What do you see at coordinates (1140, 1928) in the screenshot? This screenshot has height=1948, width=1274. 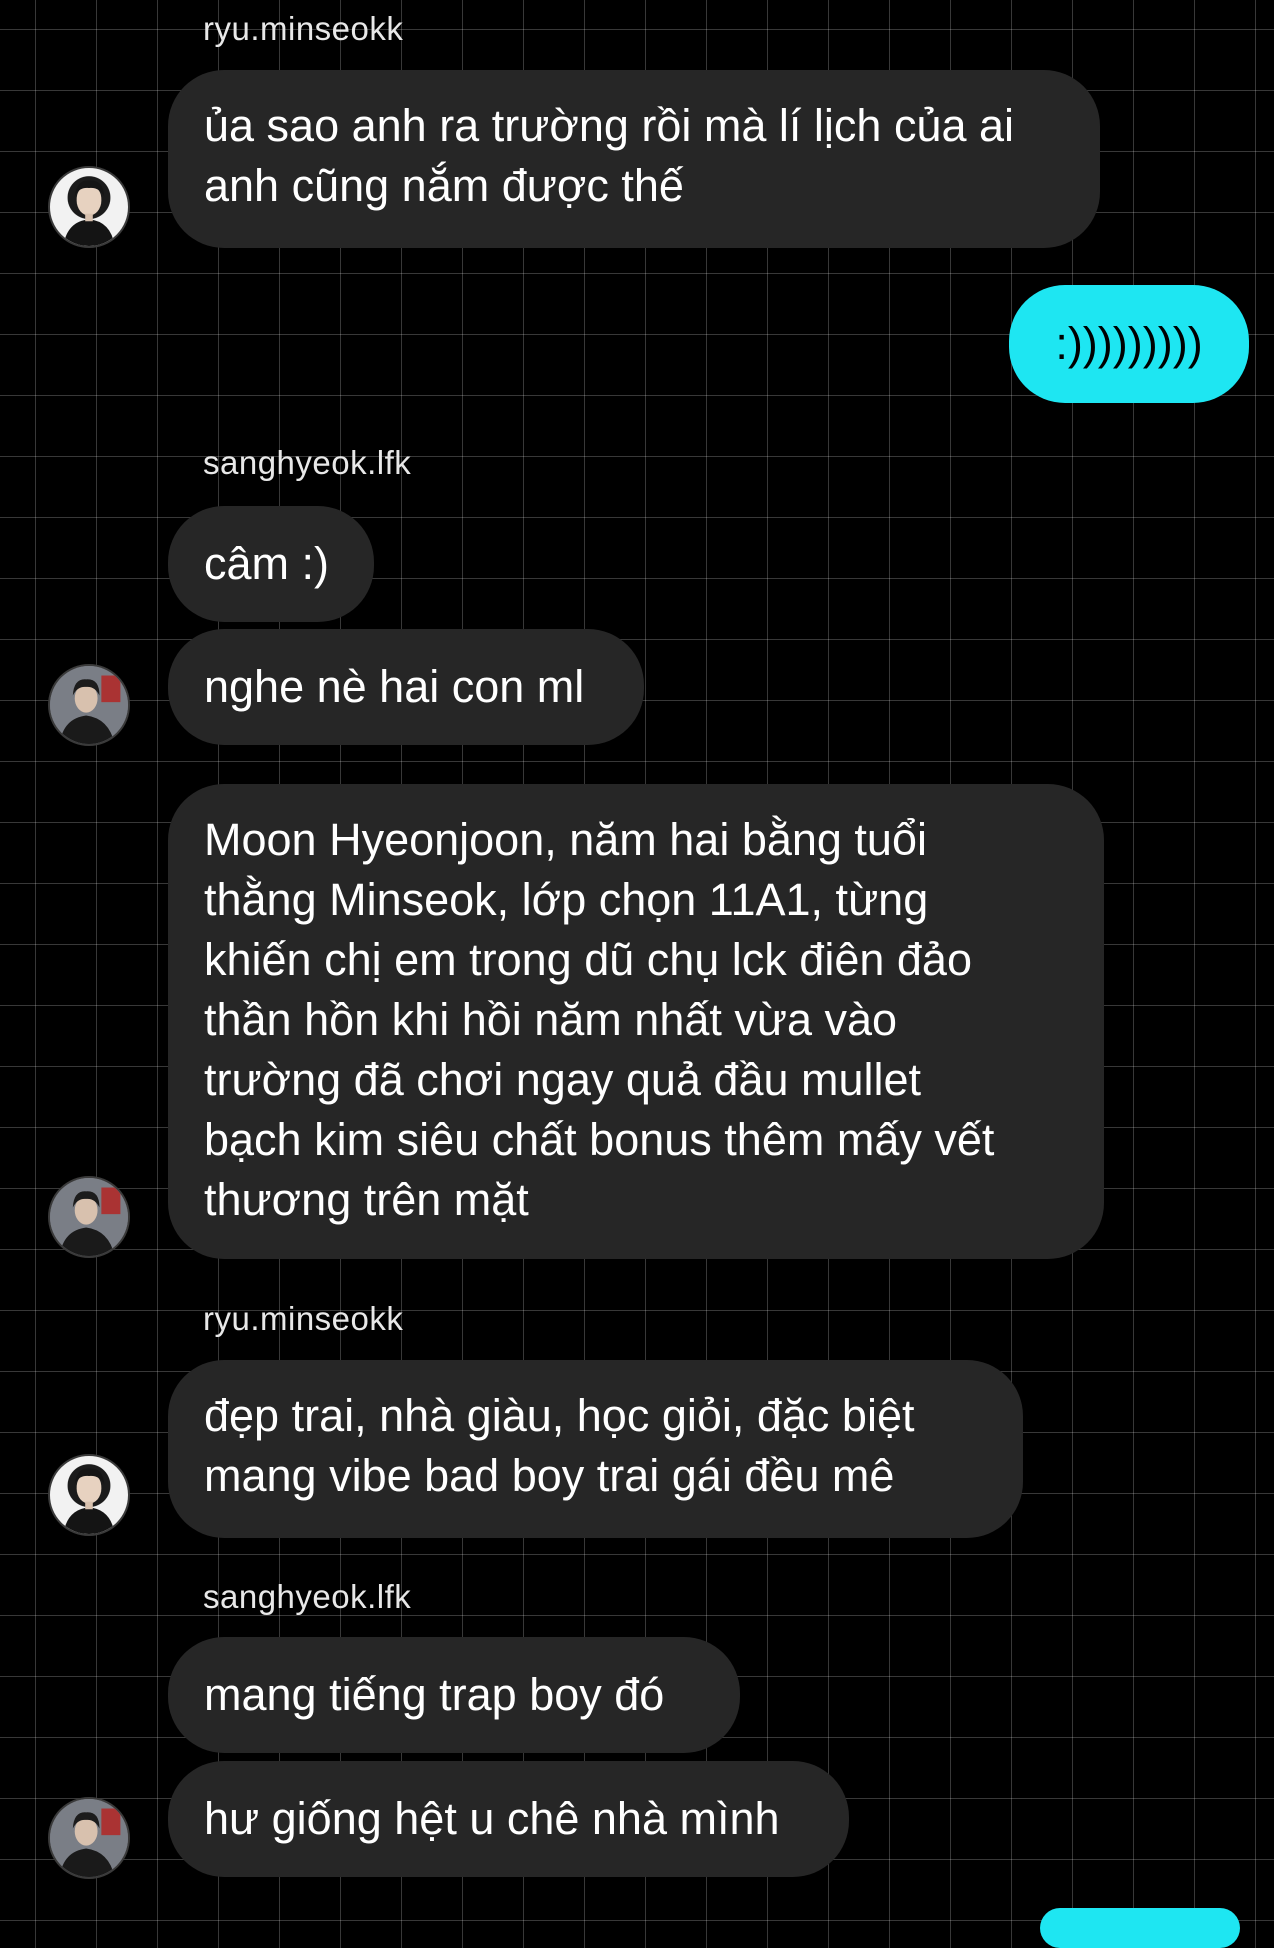 I see `outgoing-message-bubble-partial` at bounding box center [1140, 1928].